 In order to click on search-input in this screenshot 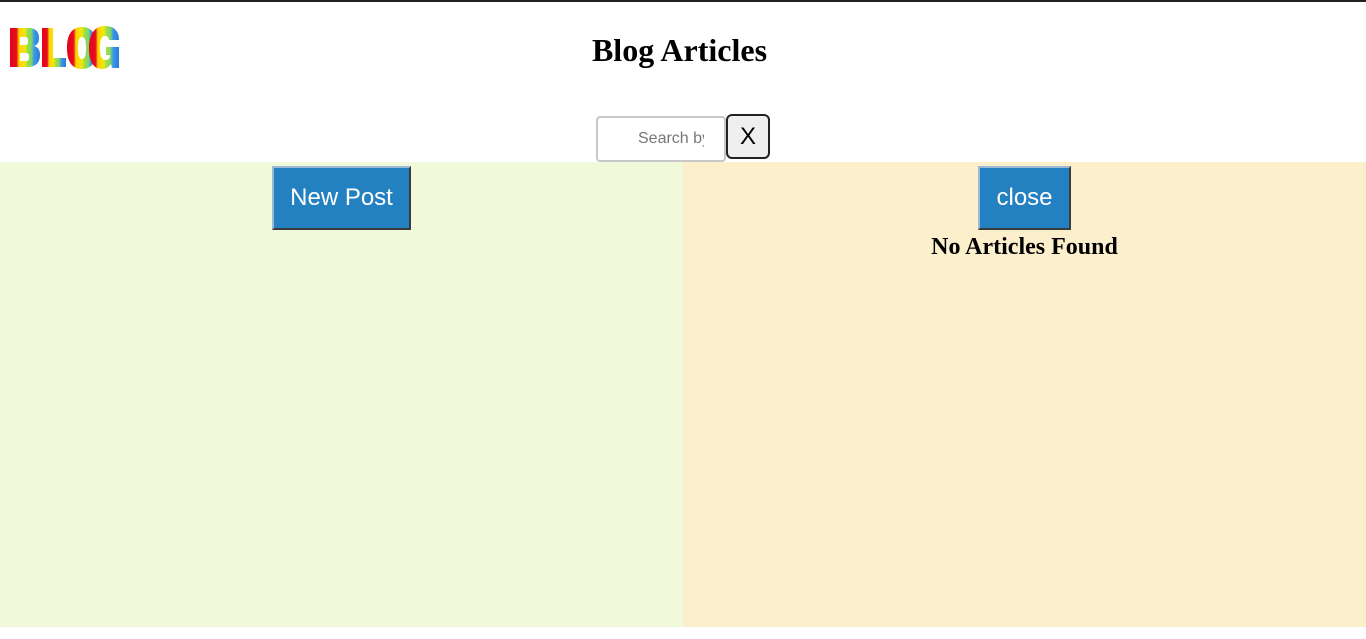, I will do `click(661, 139)`.